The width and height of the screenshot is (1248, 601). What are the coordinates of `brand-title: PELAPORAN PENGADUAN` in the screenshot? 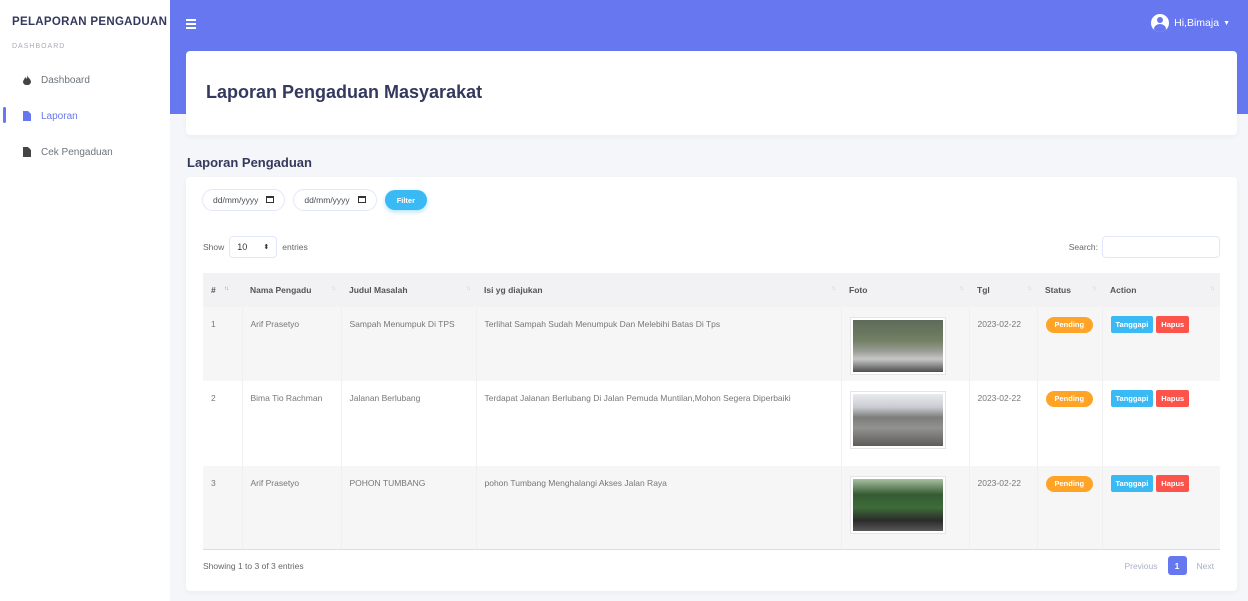 It's located at (85, 22).